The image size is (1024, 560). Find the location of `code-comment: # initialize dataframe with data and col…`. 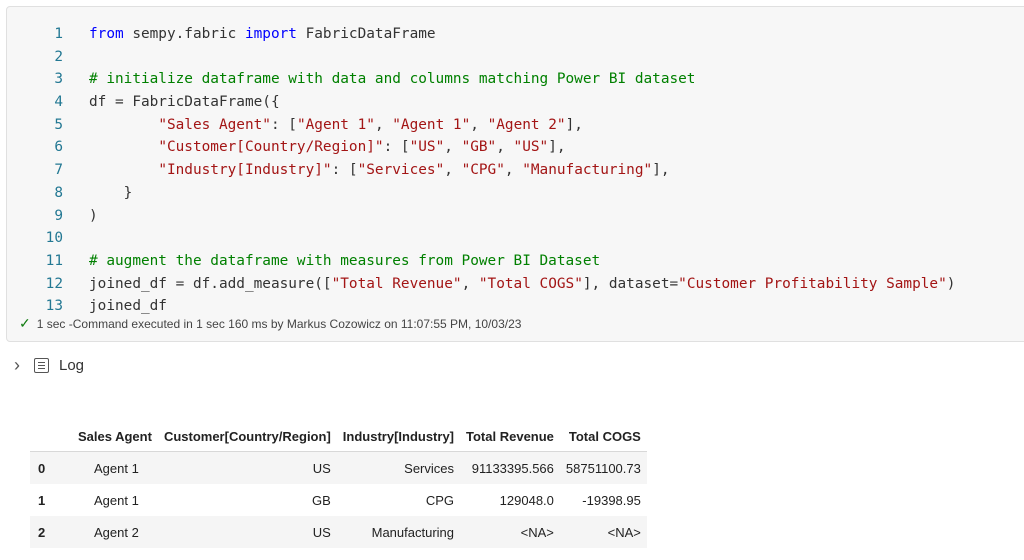

code-comment: # initialize dataframe with data and col… is located at coordinates (392, 79).